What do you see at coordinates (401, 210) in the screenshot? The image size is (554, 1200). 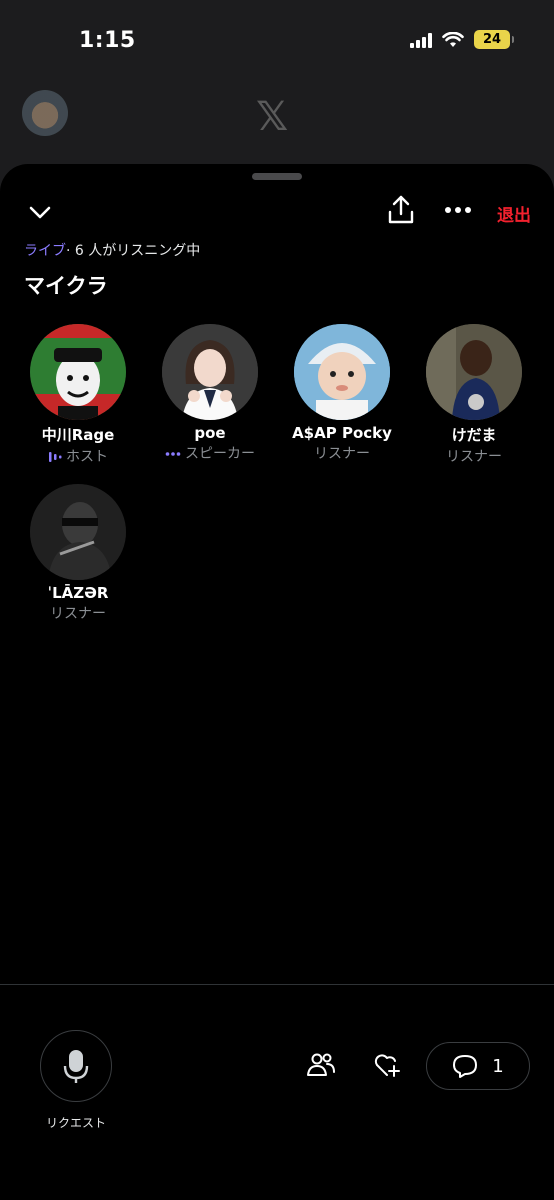 I see `share-icon` at bounding box center [401, 210].